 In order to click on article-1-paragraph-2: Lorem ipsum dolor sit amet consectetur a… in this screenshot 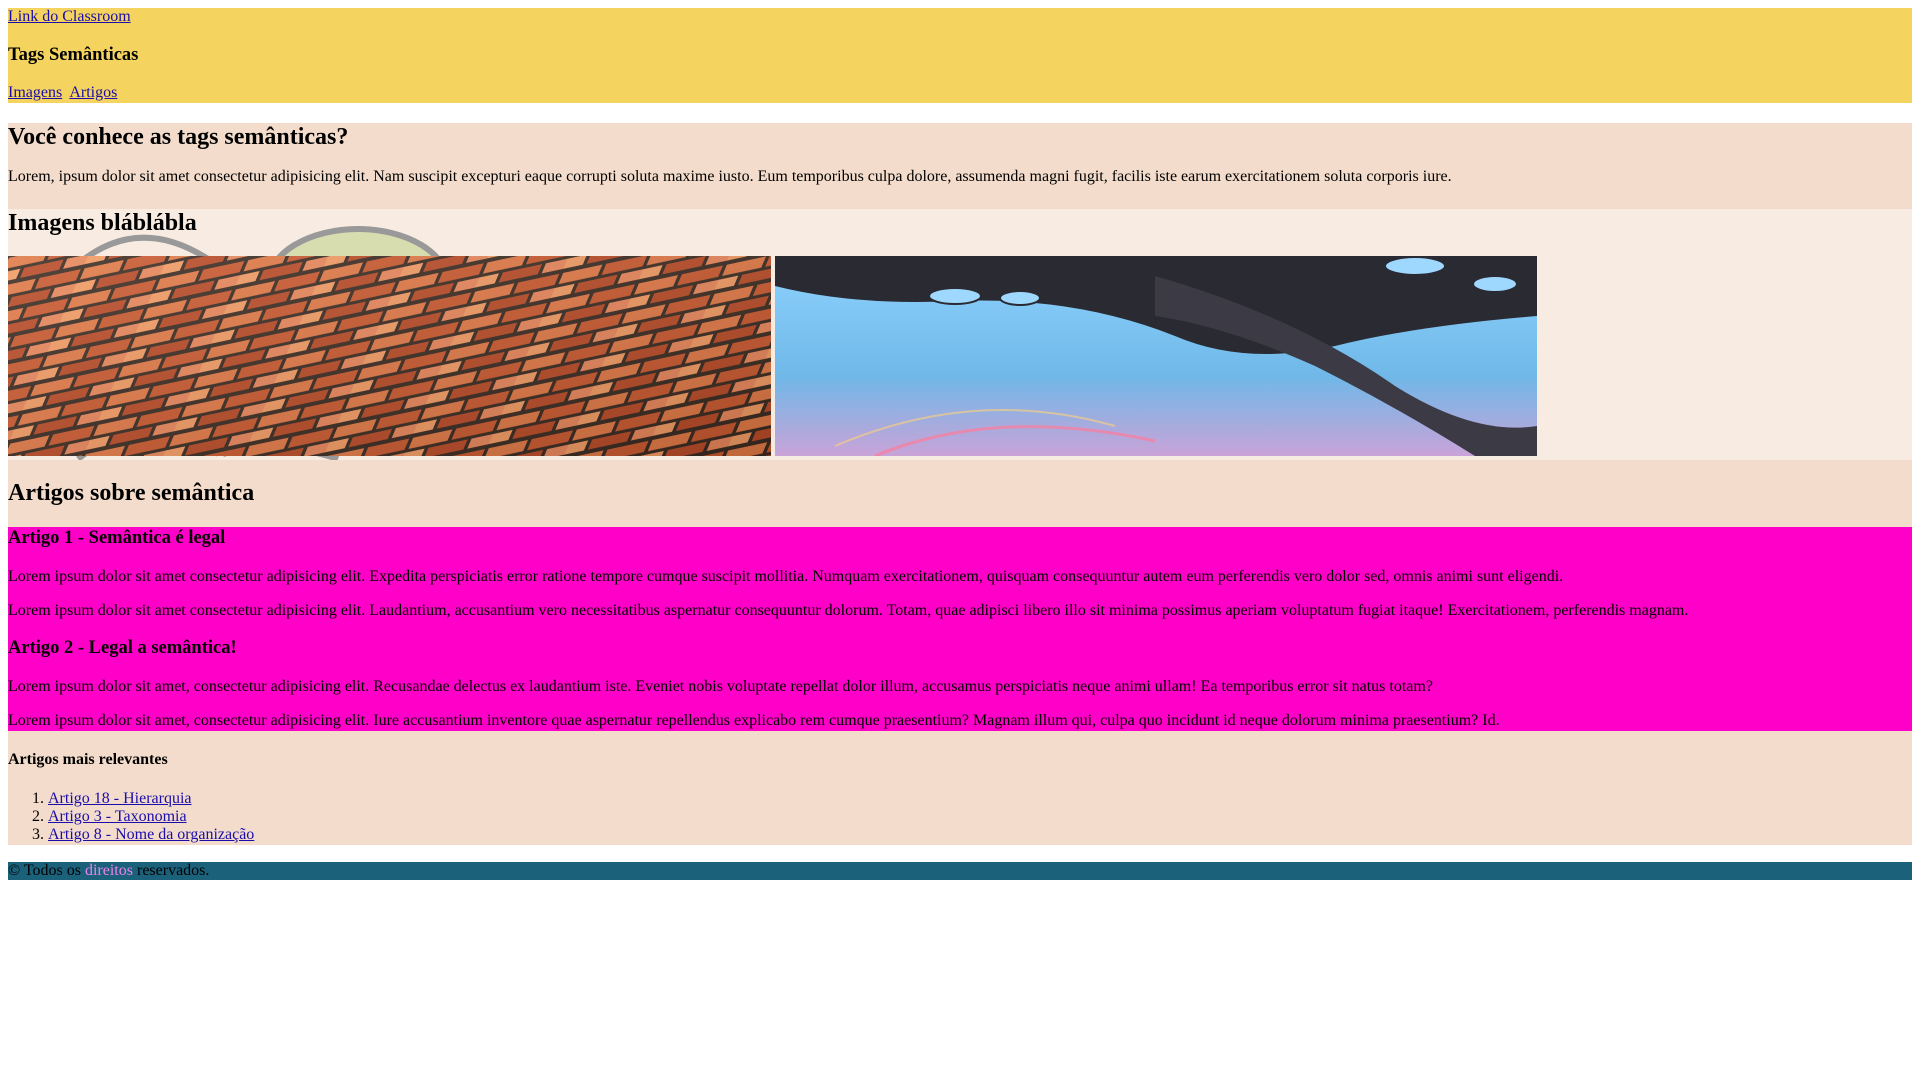, I will do `click(848, 610)`.